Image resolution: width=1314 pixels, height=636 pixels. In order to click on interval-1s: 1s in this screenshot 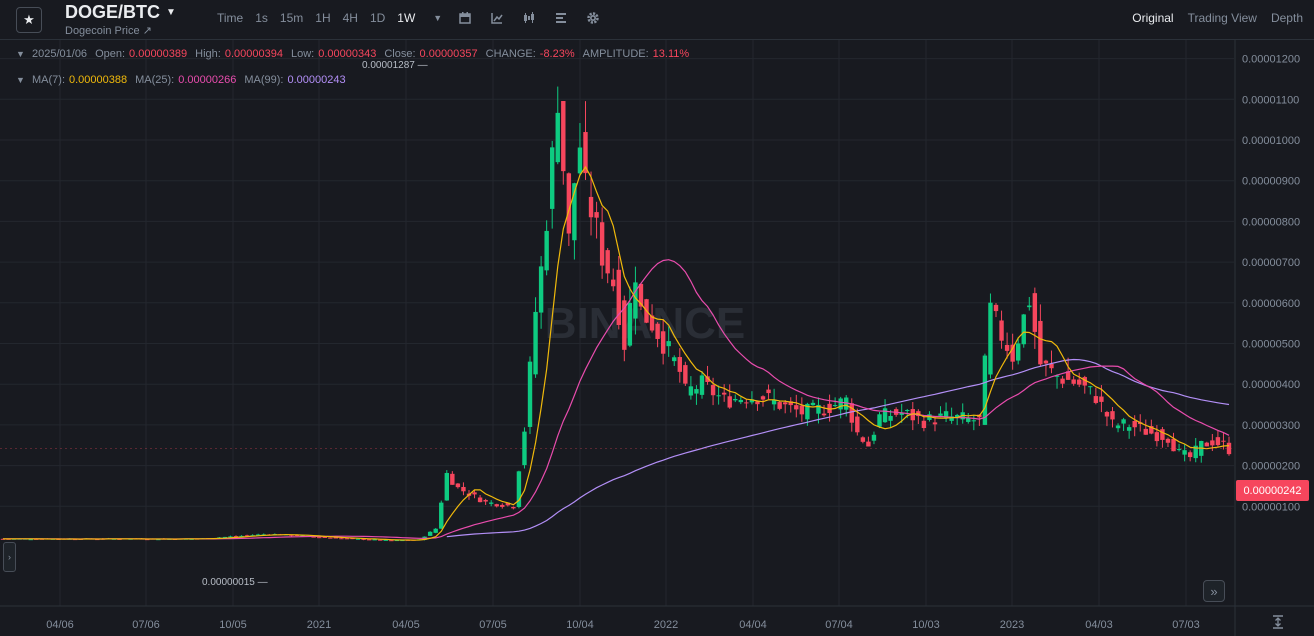, I will do `click(261, 18)`.